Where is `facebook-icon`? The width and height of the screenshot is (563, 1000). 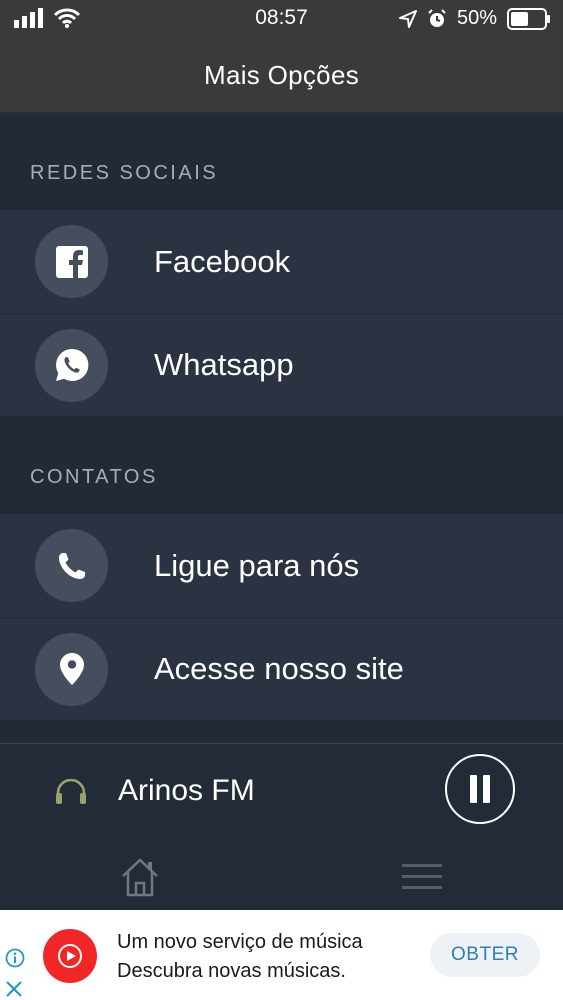
facebook-icon is located at coordinates (71, 261).